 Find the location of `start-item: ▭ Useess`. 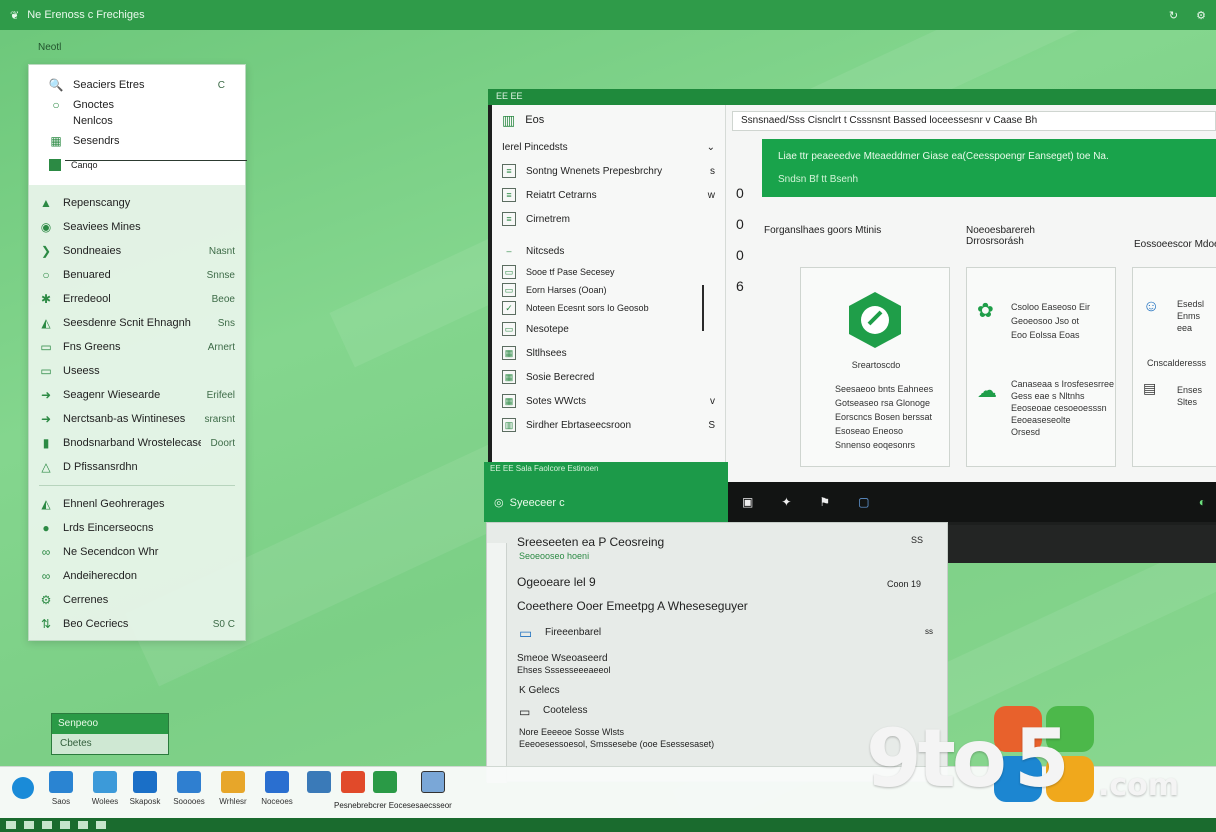

start-item: ▭ Useess is located at coordinates (137, 371).